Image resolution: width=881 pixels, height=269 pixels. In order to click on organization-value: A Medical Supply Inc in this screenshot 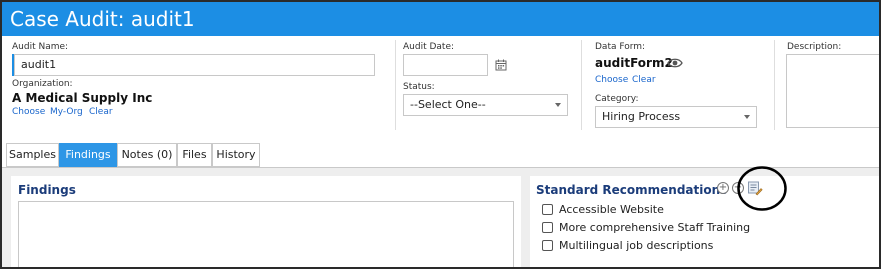, I will do `click(82, 98)`.